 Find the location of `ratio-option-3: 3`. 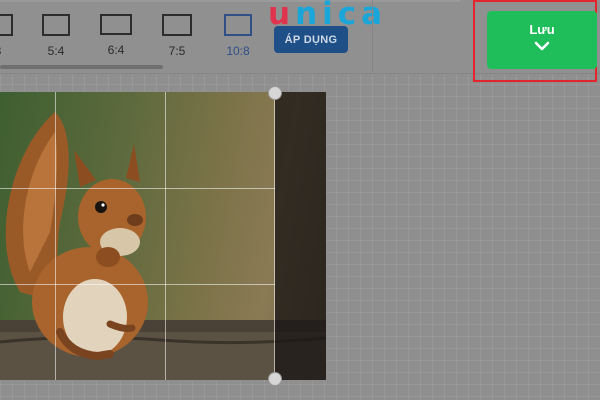

ratio-option-3: 3 is located at coordinates (10, 36).